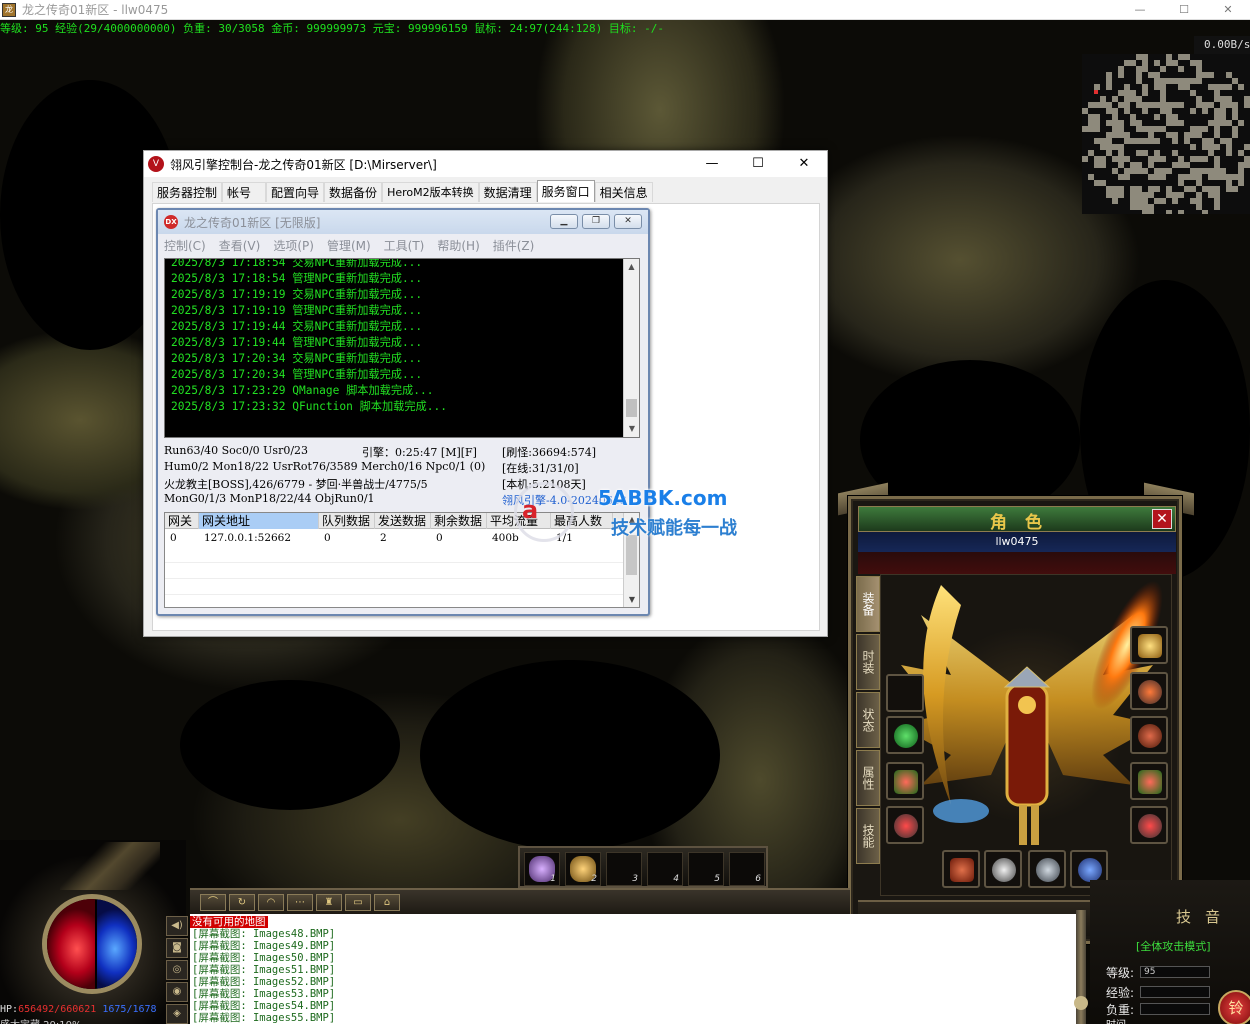  I want to click on tab-config-wizard: 配置向导, so click(295, 192).